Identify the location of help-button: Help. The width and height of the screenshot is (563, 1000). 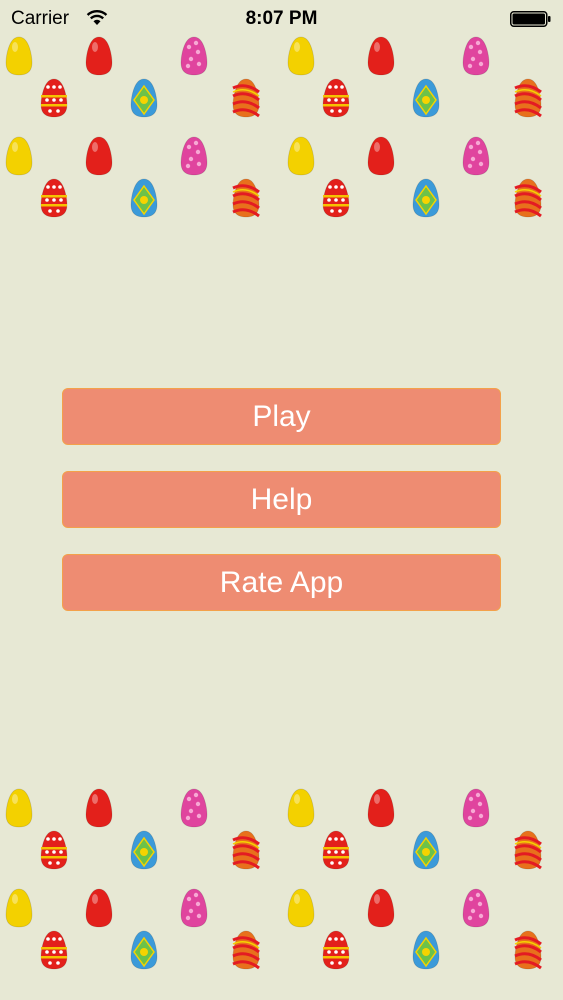
(281, 499).